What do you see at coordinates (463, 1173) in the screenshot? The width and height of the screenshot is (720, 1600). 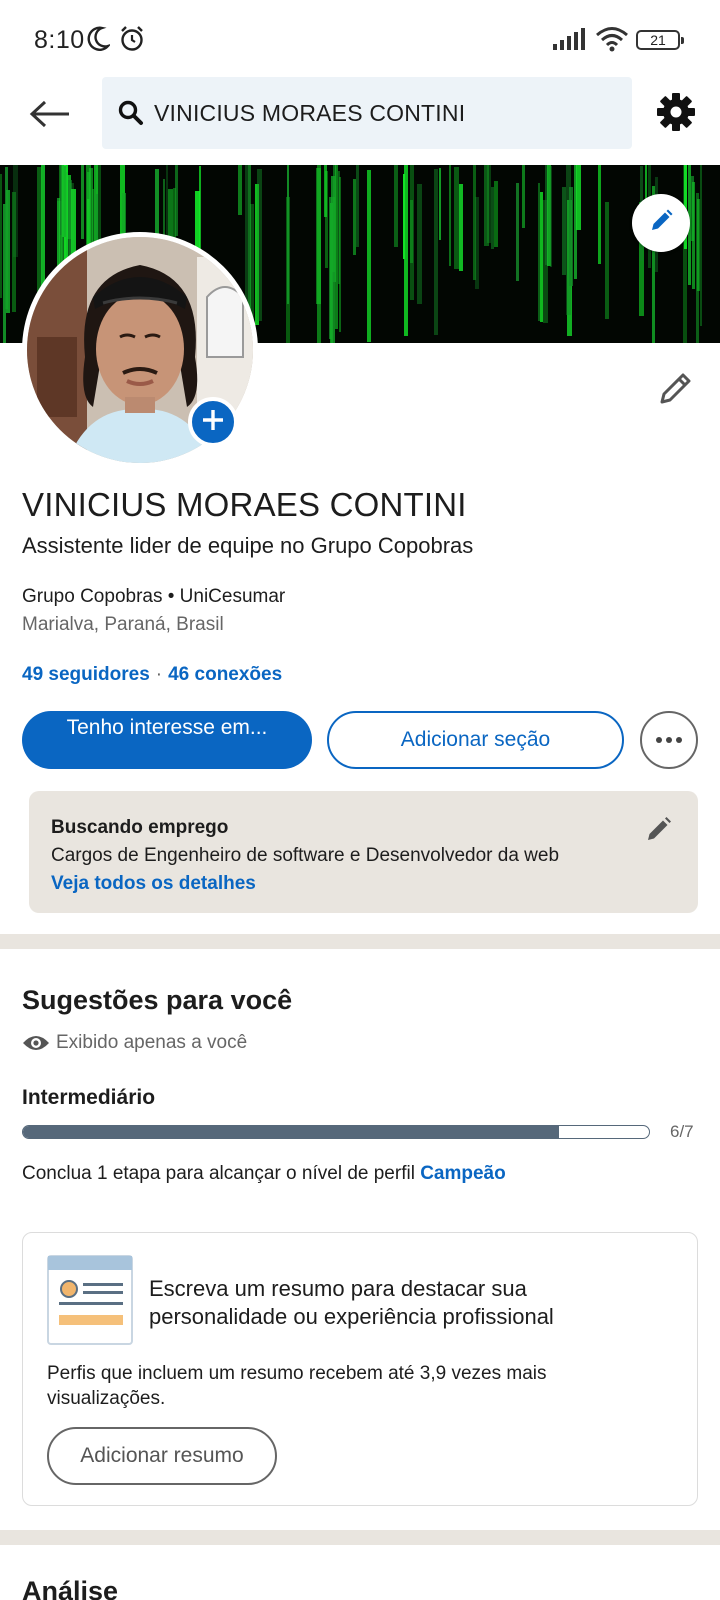 I see `level-target-link: Campeão` at bounding box center [463, 1173].